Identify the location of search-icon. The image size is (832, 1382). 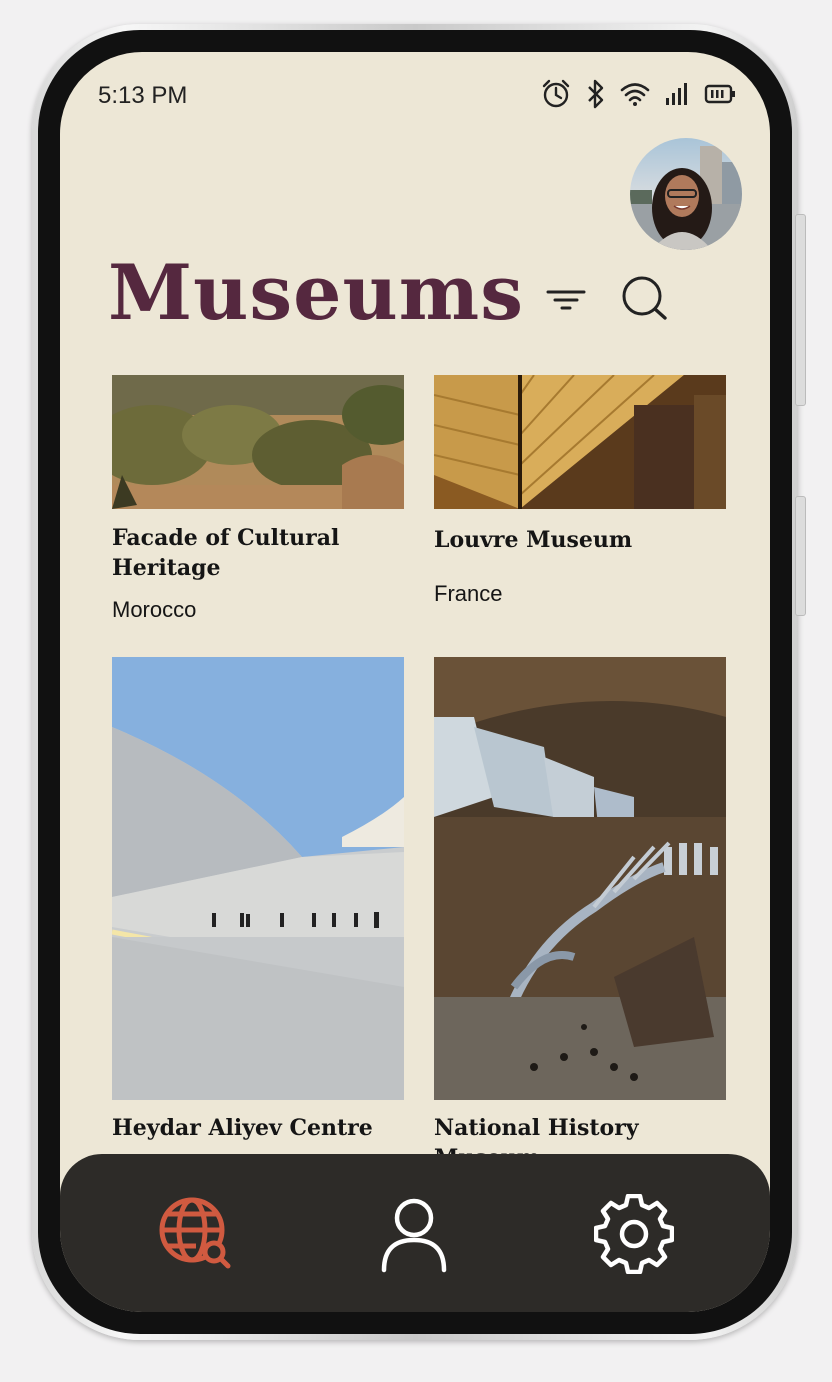
(644, 298).